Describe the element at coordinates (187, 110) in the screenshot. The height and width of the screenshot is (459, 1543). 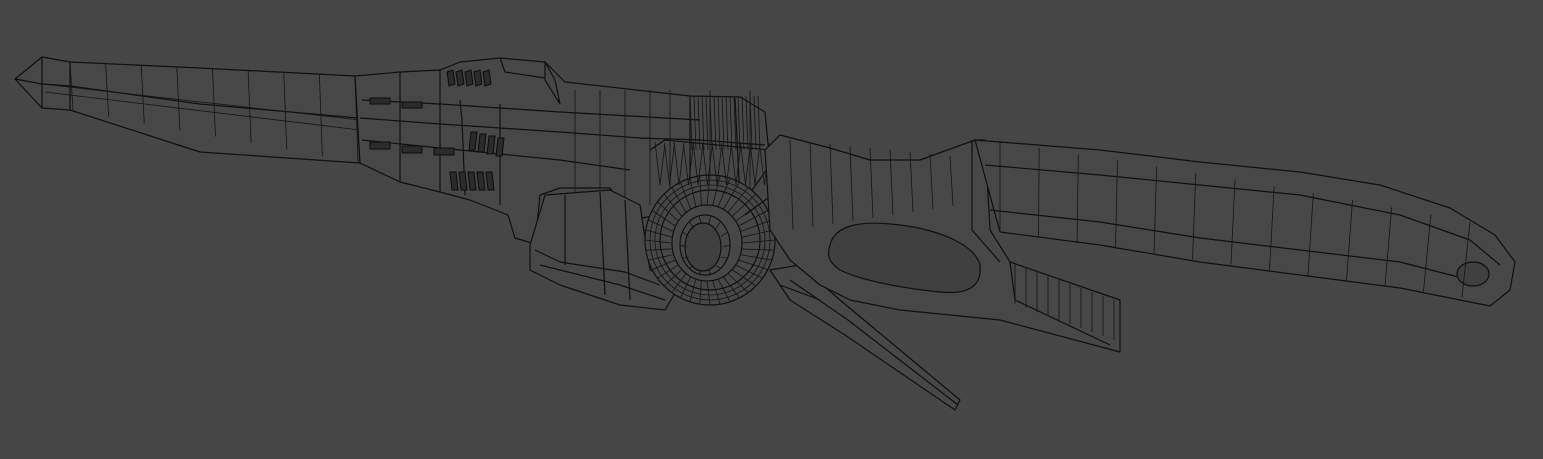
I see `blade` at that location.